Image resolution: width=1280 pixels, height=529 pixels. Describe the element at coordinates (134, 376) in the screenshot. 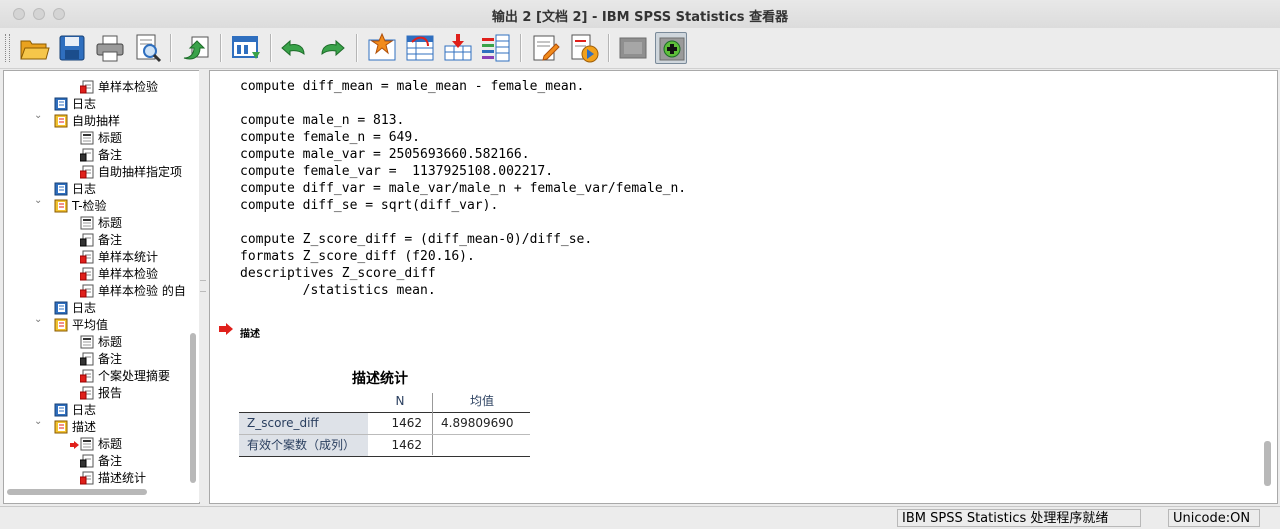

I see `outline-item-label: 个案处理摘要` at that location.